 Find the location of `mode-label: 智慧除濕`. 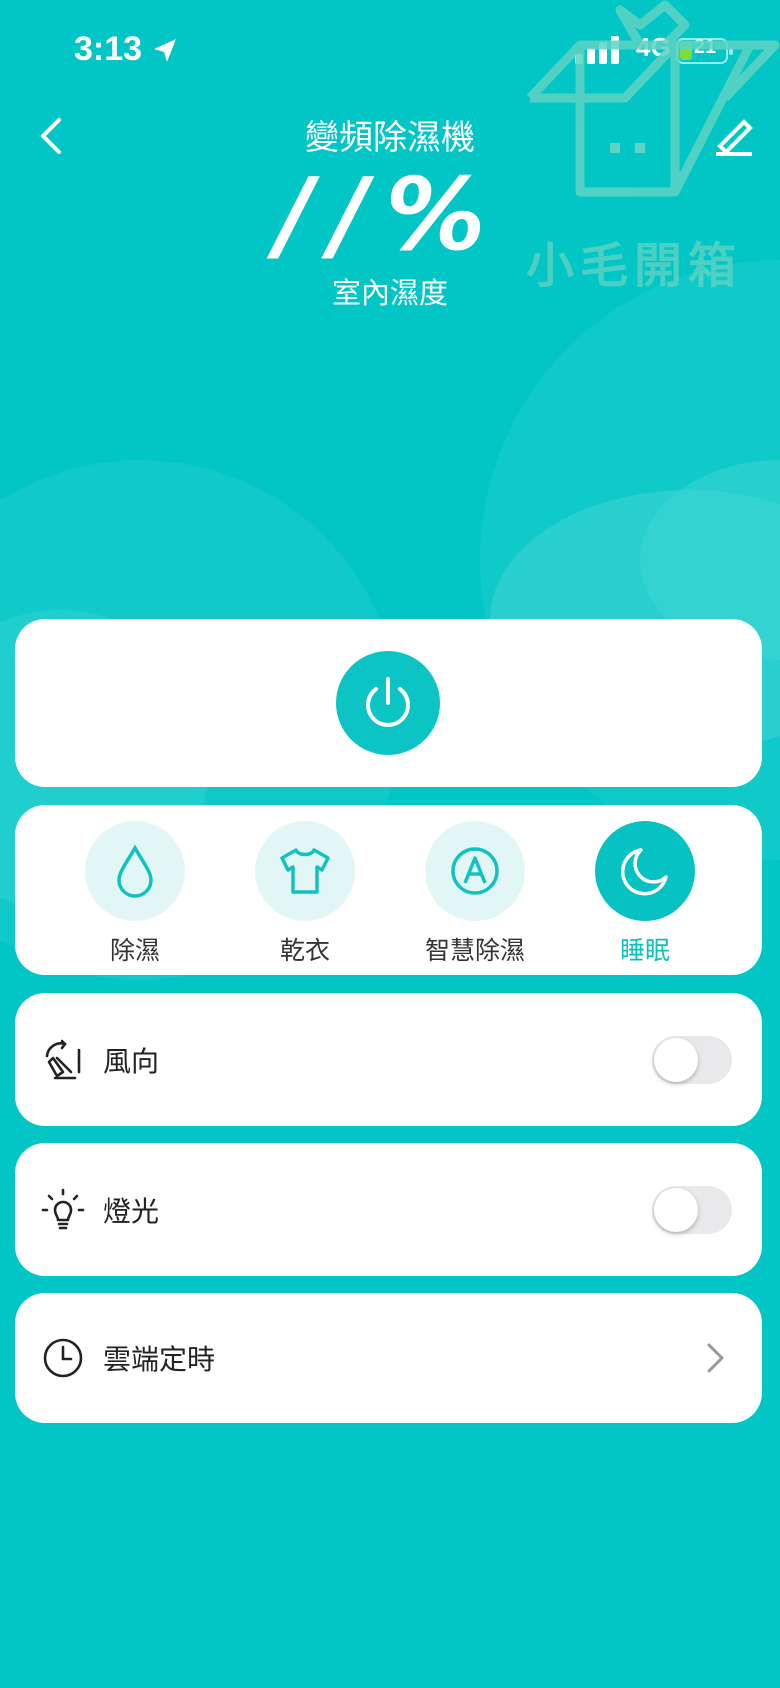

mode-label: 智慧除濕 is located at coordinates (474, 950).